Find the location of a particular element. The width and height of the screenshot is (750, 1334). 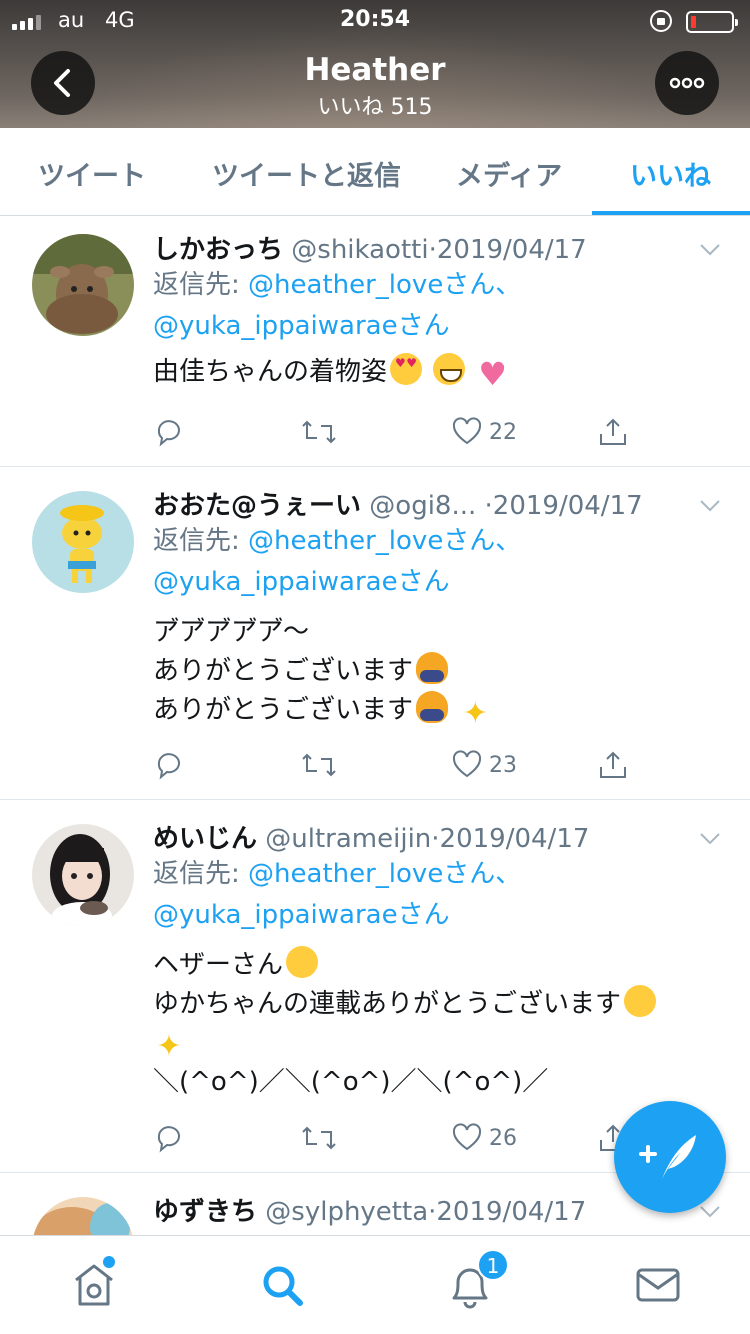

tweet-text: ア゙ア゙ア゙ア゙ア゙〜ありがとうございます ありがとうございます ✦ is located at coordinates (431, 671).